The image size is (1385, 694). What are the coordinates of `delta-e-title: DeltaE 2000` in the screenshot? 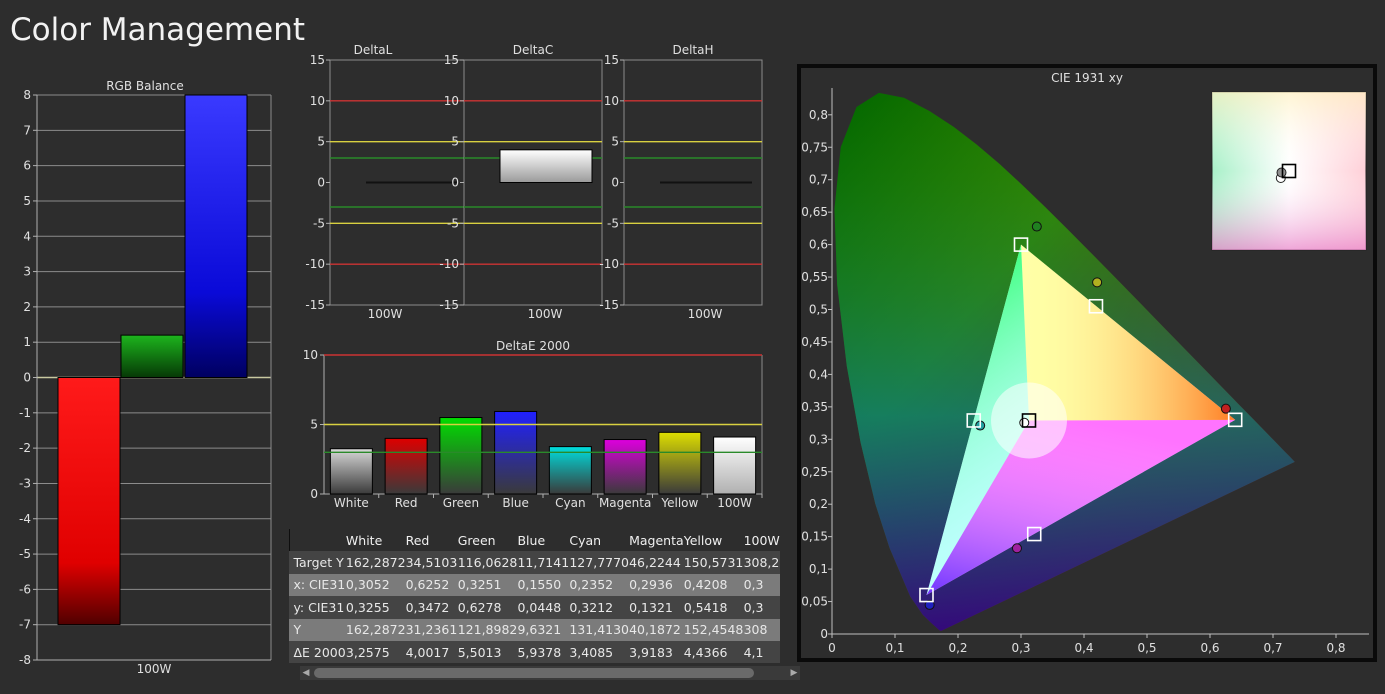 It's located at (533, 346).